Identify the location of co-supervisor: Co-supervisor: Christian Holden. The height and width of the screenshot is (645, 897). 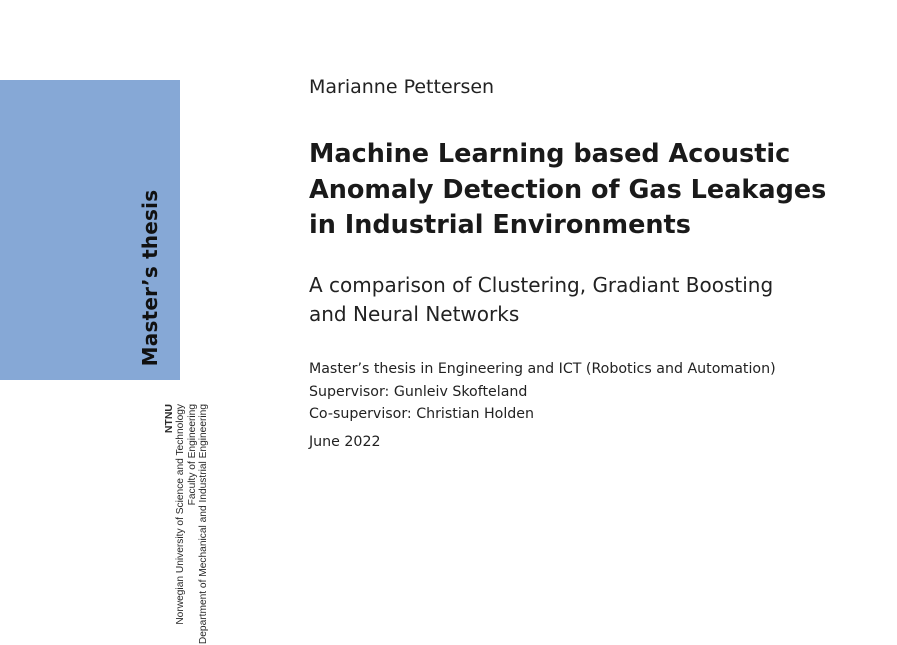
(421, 414).